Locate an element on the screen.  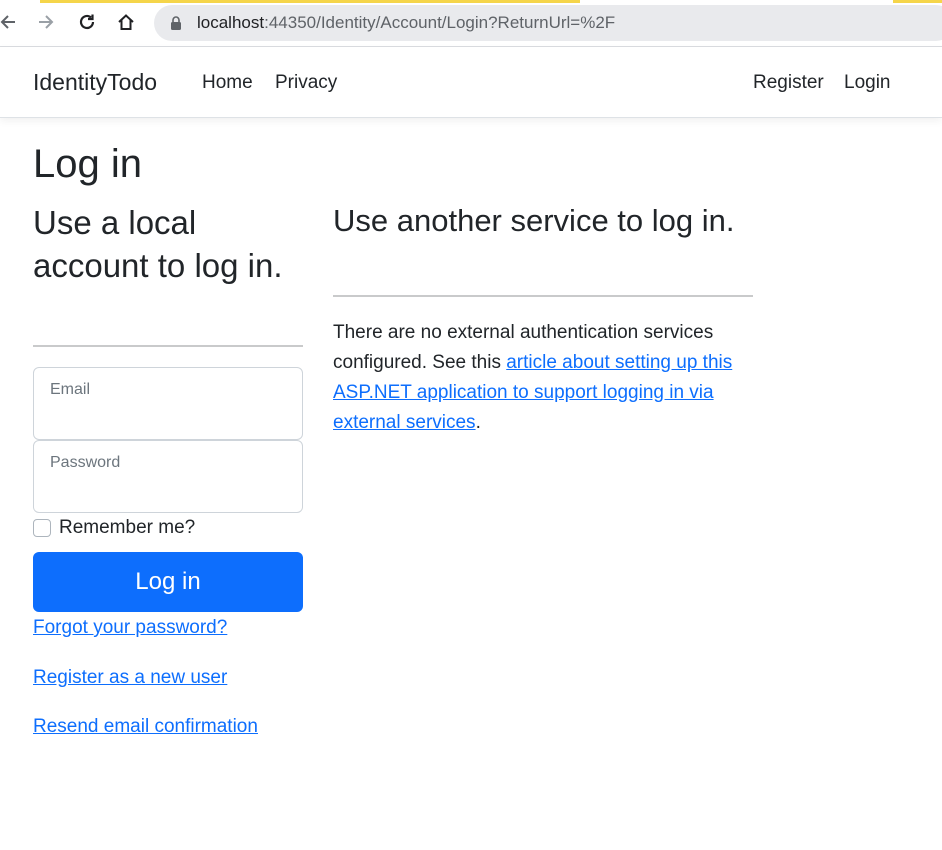
external-text-after: . is located at coordinates (478, 422).